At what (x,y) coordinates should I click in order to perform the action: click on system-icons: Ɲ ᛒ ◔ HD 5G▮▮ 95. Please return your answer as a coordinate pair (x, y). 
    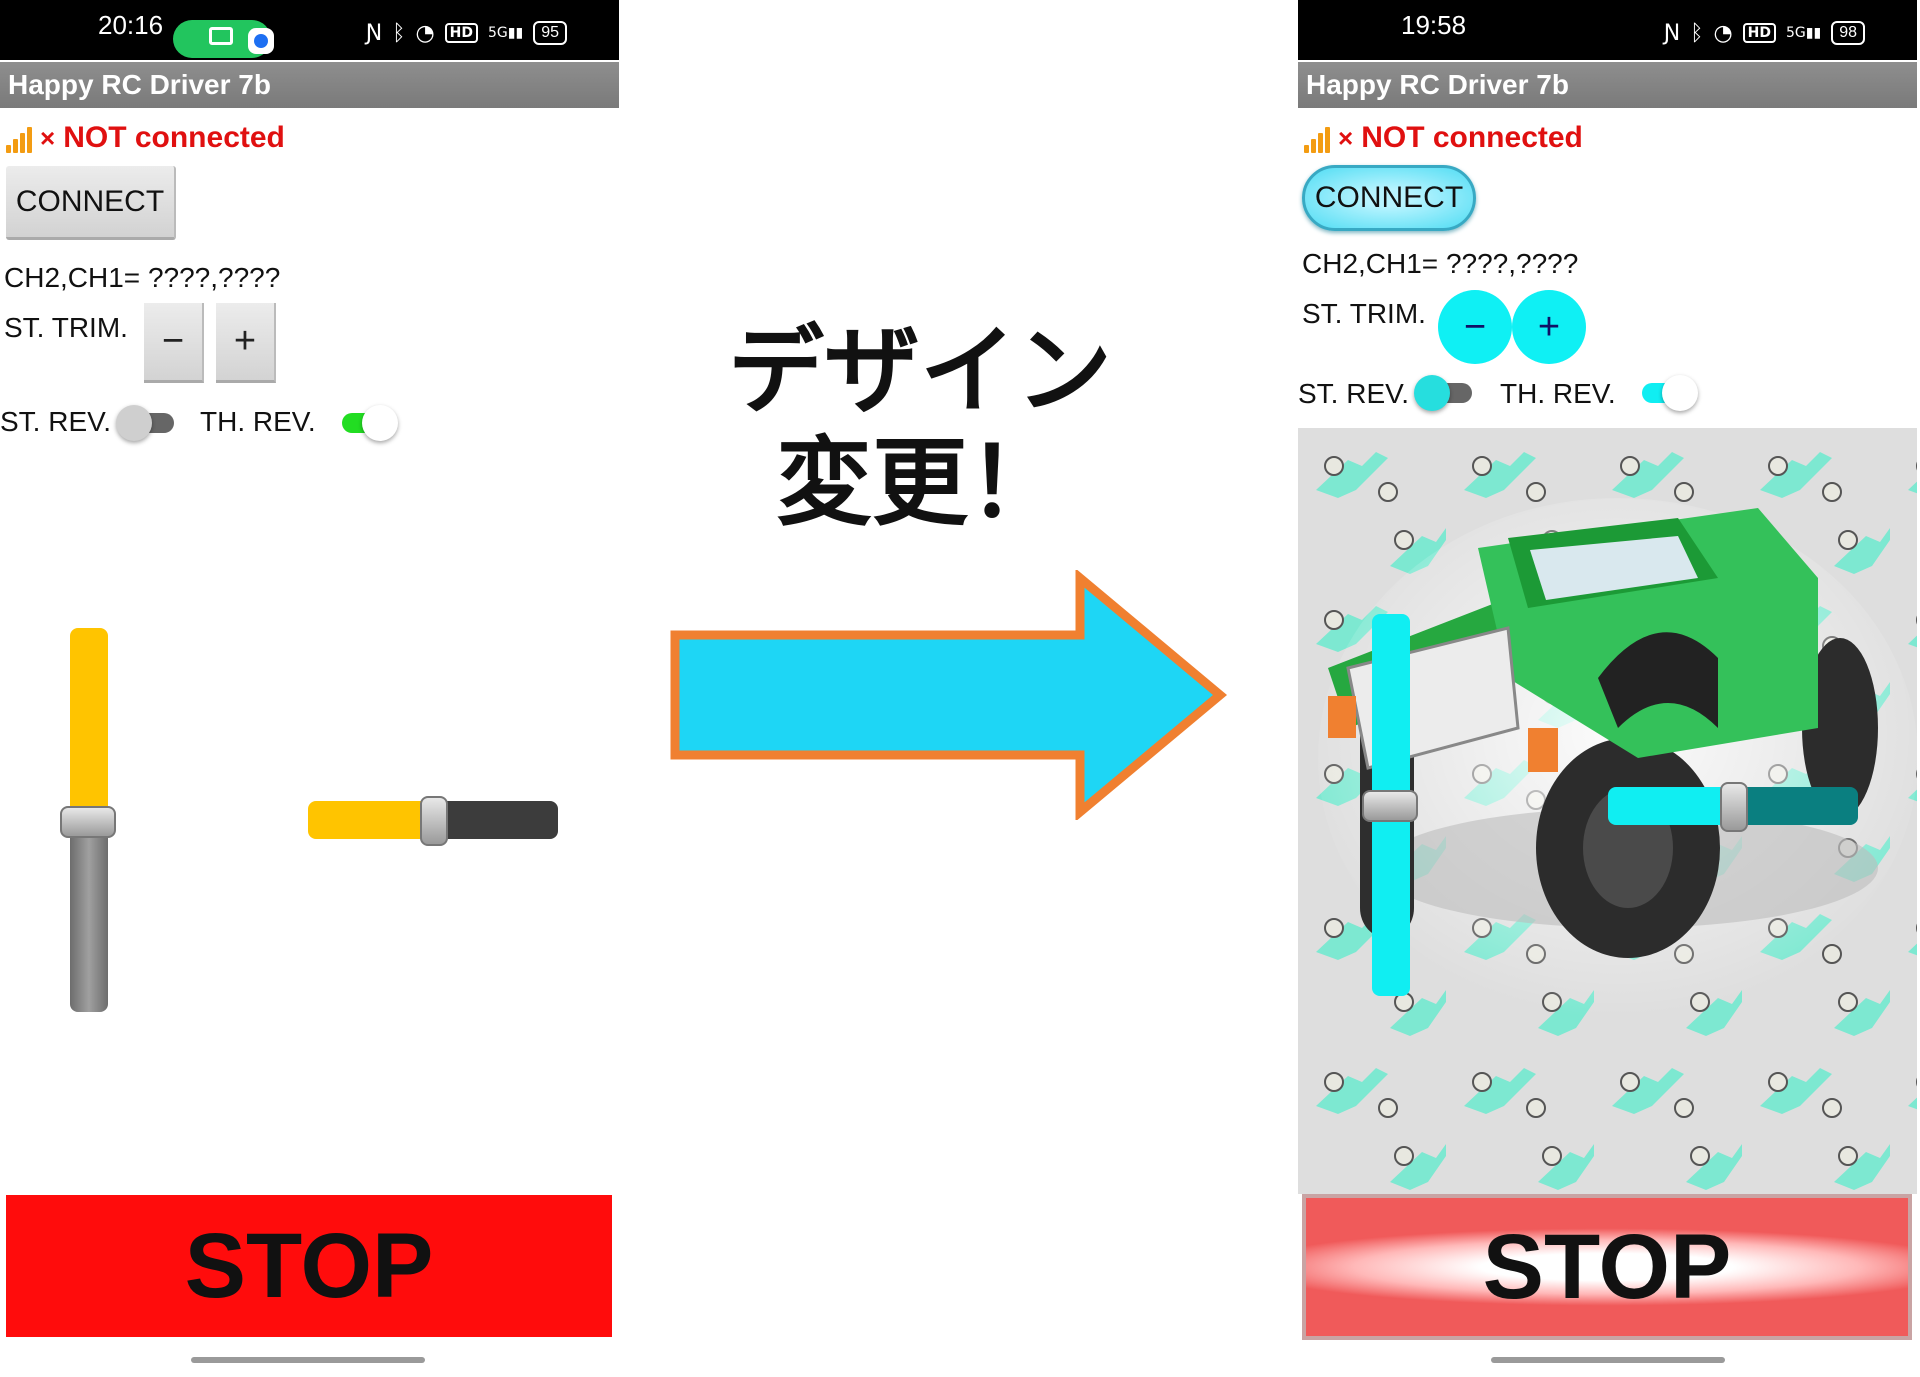
    Looking at the image, I should click on (466, 33).